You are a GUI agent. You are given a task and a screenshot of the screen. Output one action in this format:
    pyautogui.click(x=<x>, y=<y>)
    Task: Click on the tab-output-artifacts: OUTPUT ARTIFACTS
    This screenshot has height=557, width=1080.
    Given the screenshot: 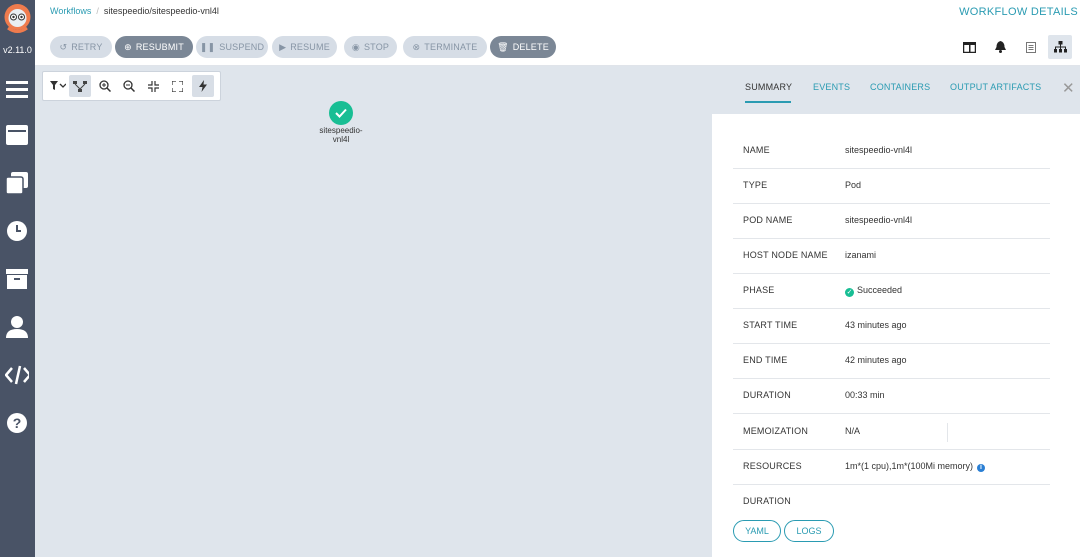 What is the action you would take?
    pyautogui.click(x=995, y=87)
    